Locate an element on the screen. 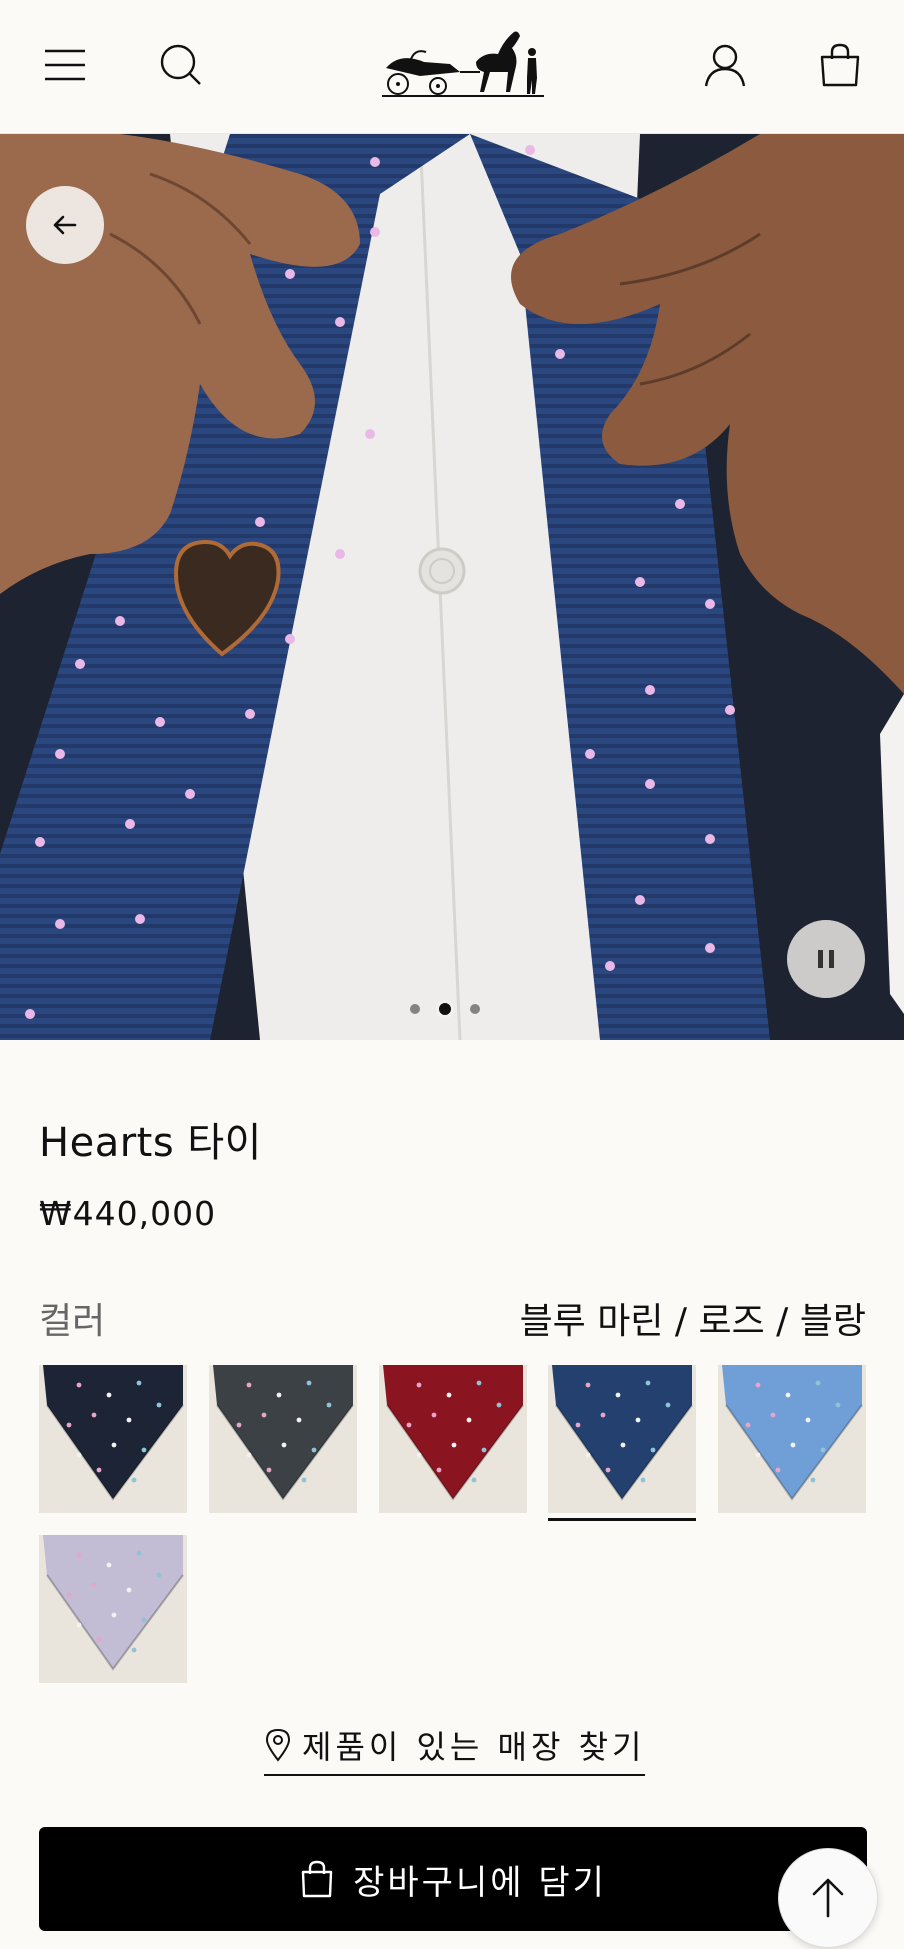 This screenshot has height=1949, width=904. arrow-left-icon is located at coordinates (65, 225).